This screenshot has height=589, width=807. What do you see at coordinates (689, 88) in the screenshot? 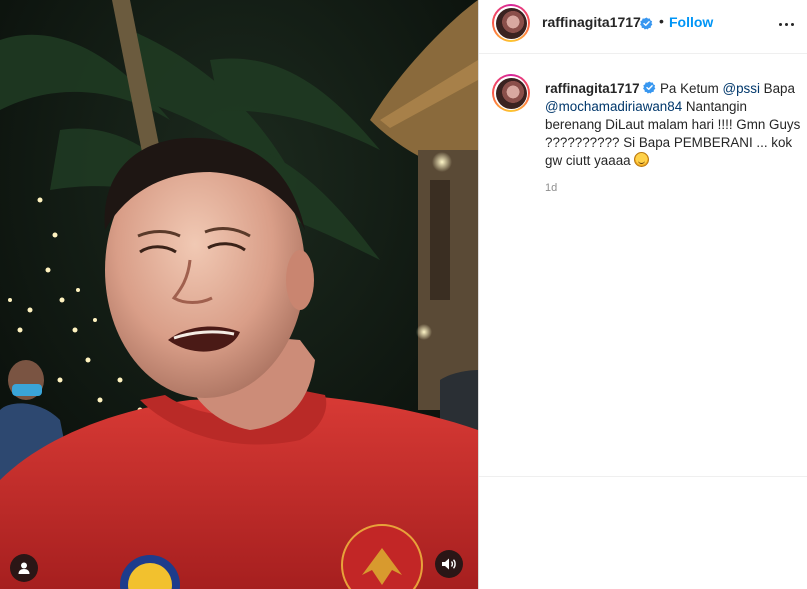
I see `caption-fragment: Pa Ketum` at bounding box center [689, 88].